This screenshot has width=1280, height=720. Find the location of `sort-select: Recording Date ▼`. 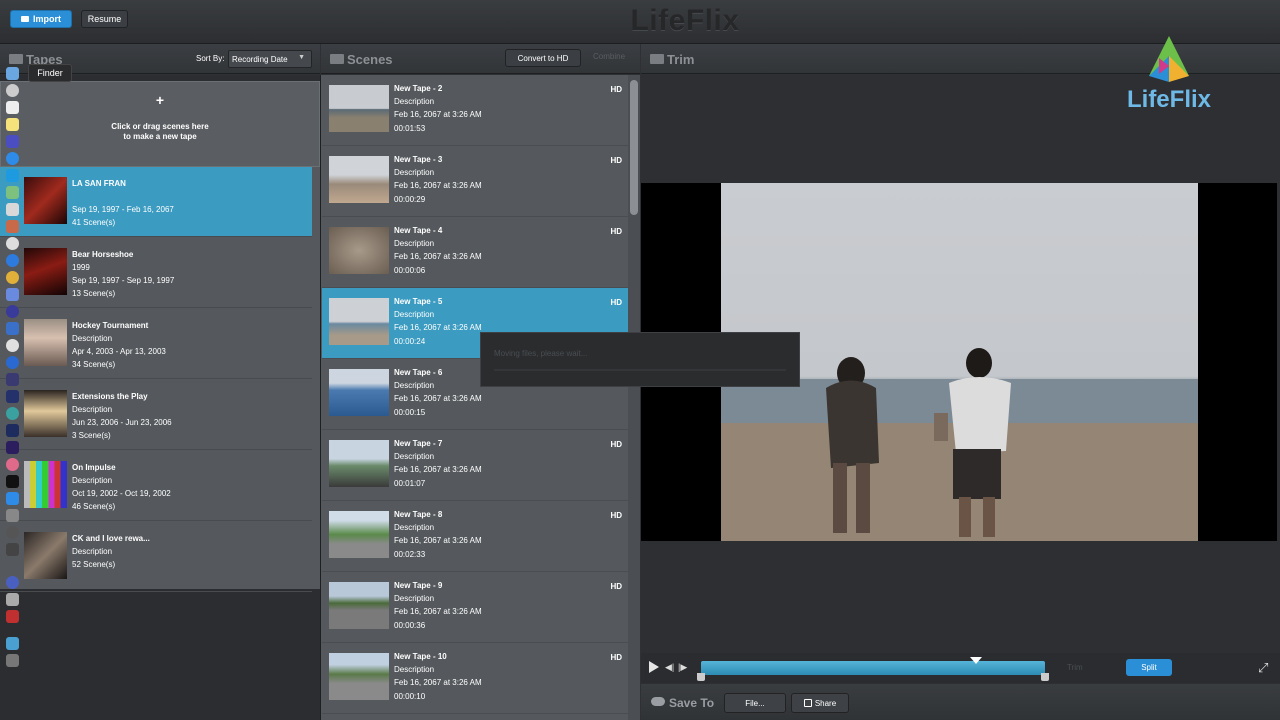

sort-select: Recording Date ▼ is located at coordinates (270, 59).